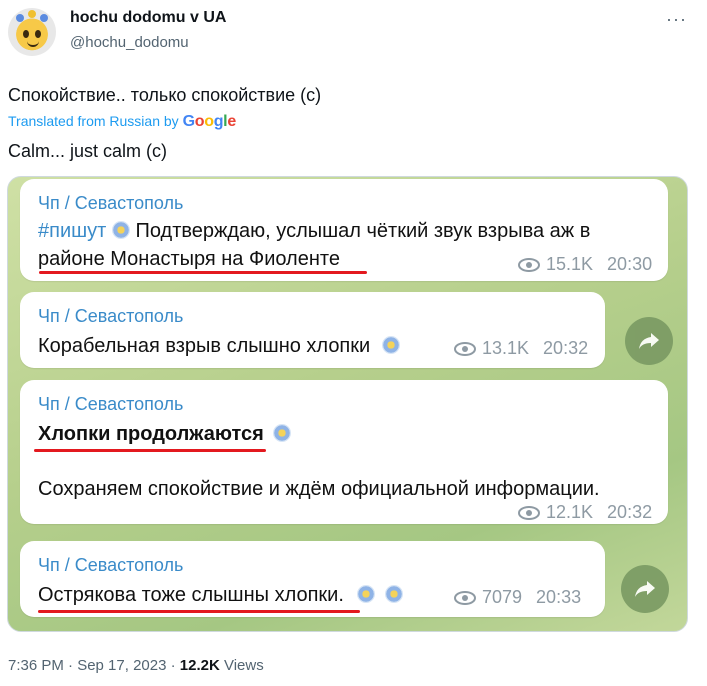  Describe the element at coordinates (559, 597) in the screenshot. I see `message-time: 20:33` at that location.